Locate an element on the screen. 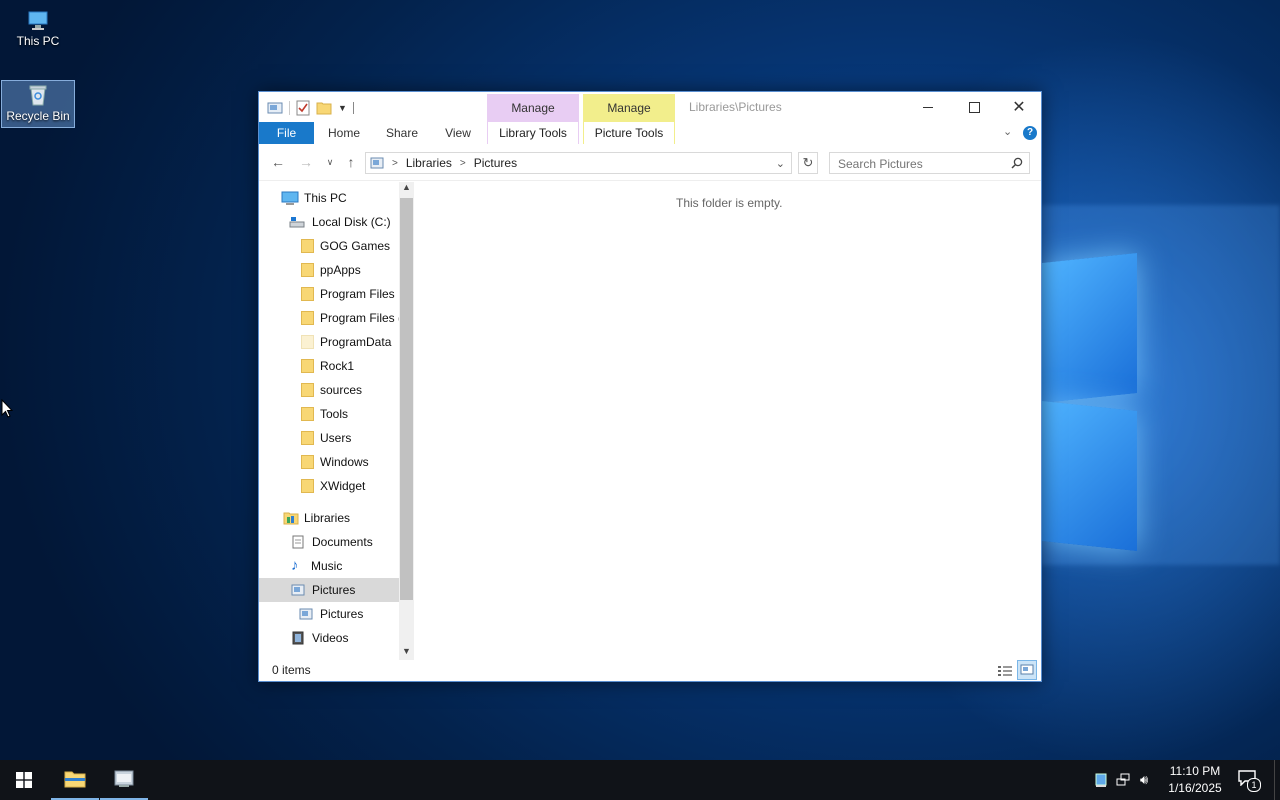 The height and width of the screenshot is (800, 1280). taskbar-app is located at coordinates (124, 780).